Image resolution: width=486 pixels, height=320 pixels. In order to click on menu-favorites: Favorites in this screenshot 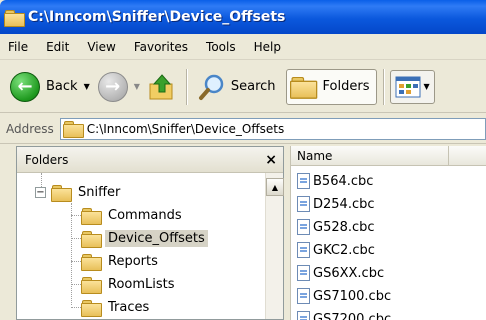, I will do `click(161, 47)`.